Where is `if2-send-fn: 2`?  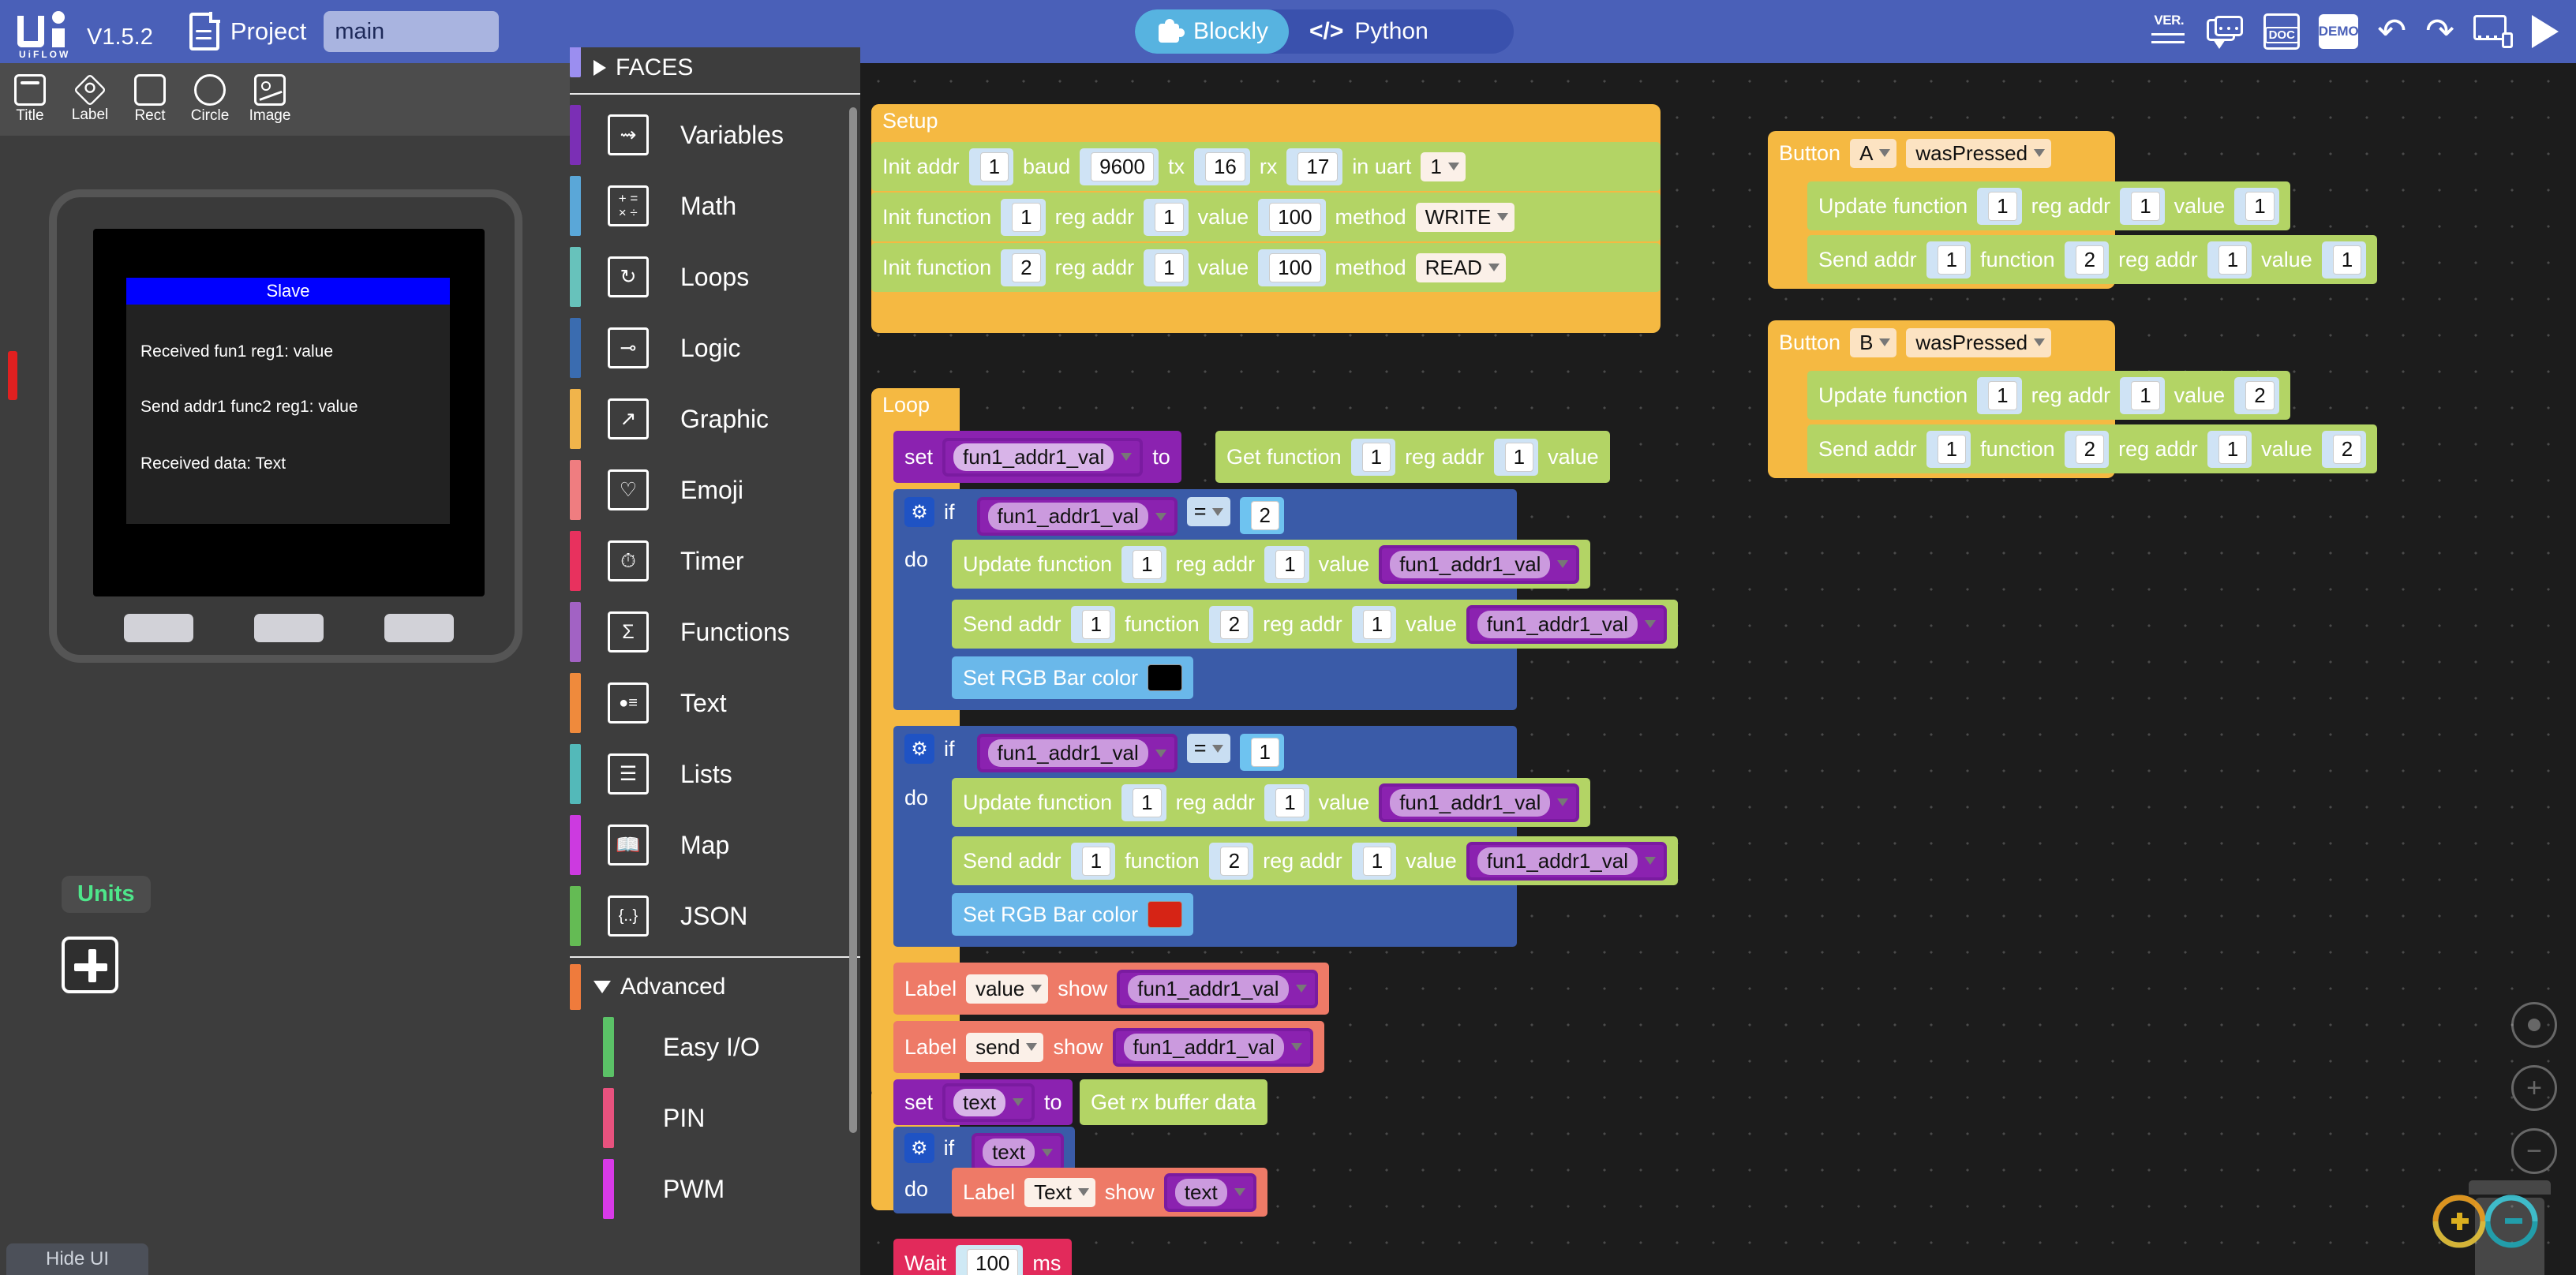 if2-send-fn: 2 is located at coordinates (1234, 861).